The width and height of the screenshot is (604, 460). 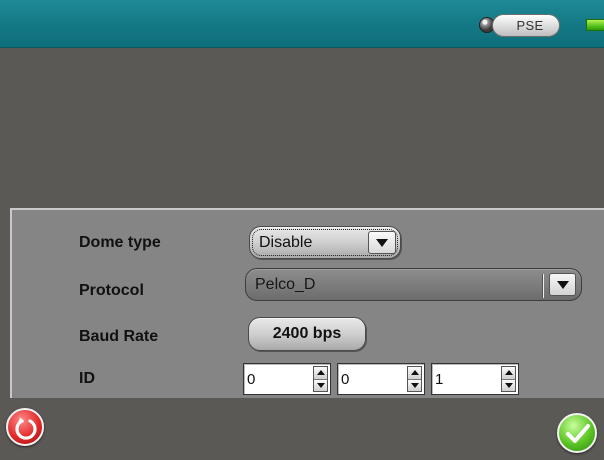 I want to click on id-spinner-1: 0, so click(x=287, y=379).